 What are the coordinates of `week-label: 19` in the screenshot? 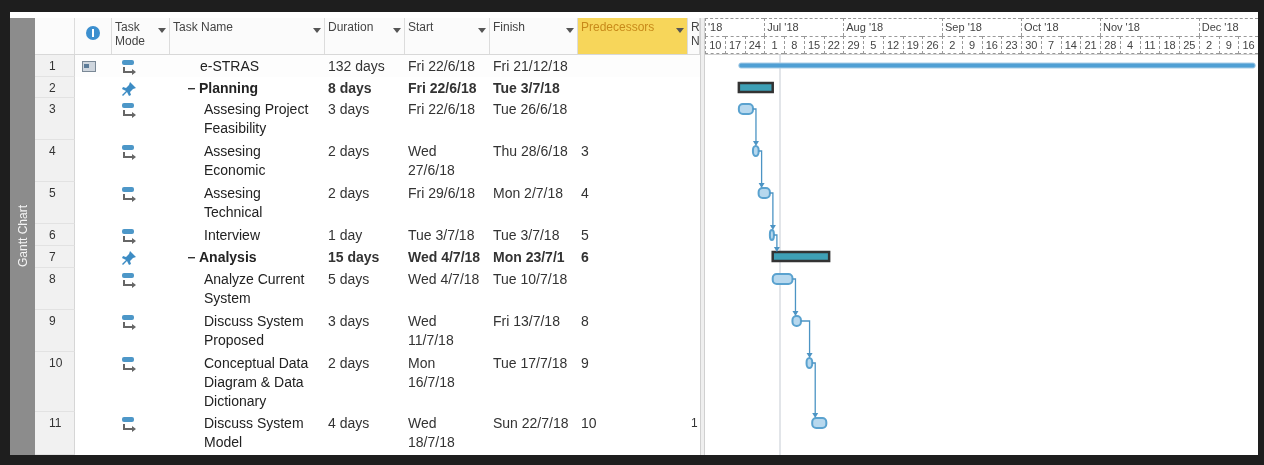 It's located at (912, 45).